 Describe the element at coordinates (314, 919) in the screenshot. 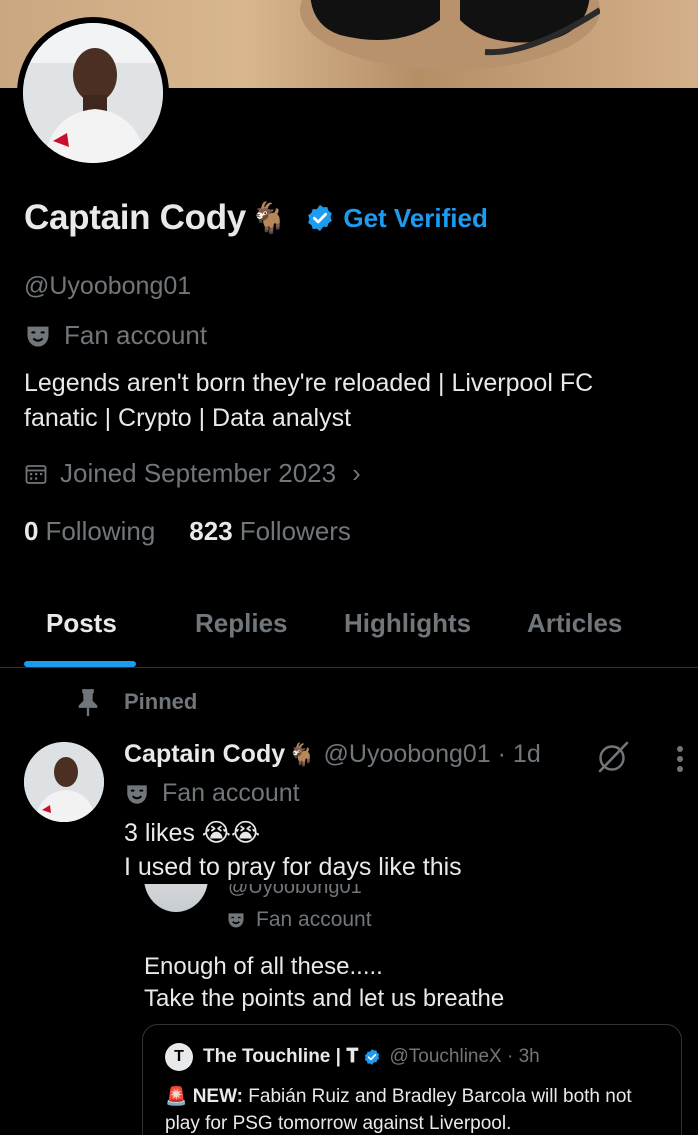

I see `embedded-affiliation-label: Fan account` at that location.